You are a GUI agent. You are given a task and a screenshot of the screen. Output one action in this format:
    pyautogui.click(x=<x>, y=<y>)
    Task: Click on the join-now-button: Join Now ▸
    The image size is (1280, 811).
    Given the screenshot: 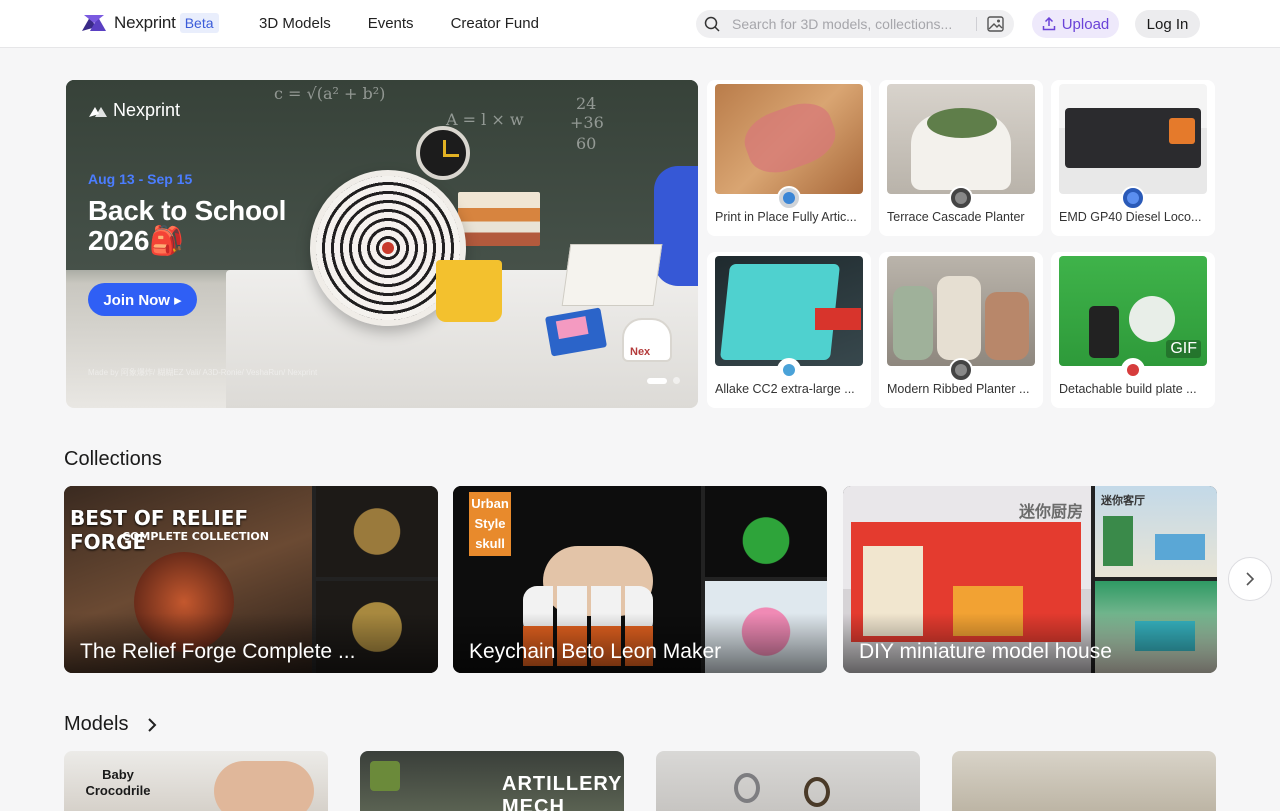 What is the action you would take?
    pyautogui.click(x=142, y=299)
    